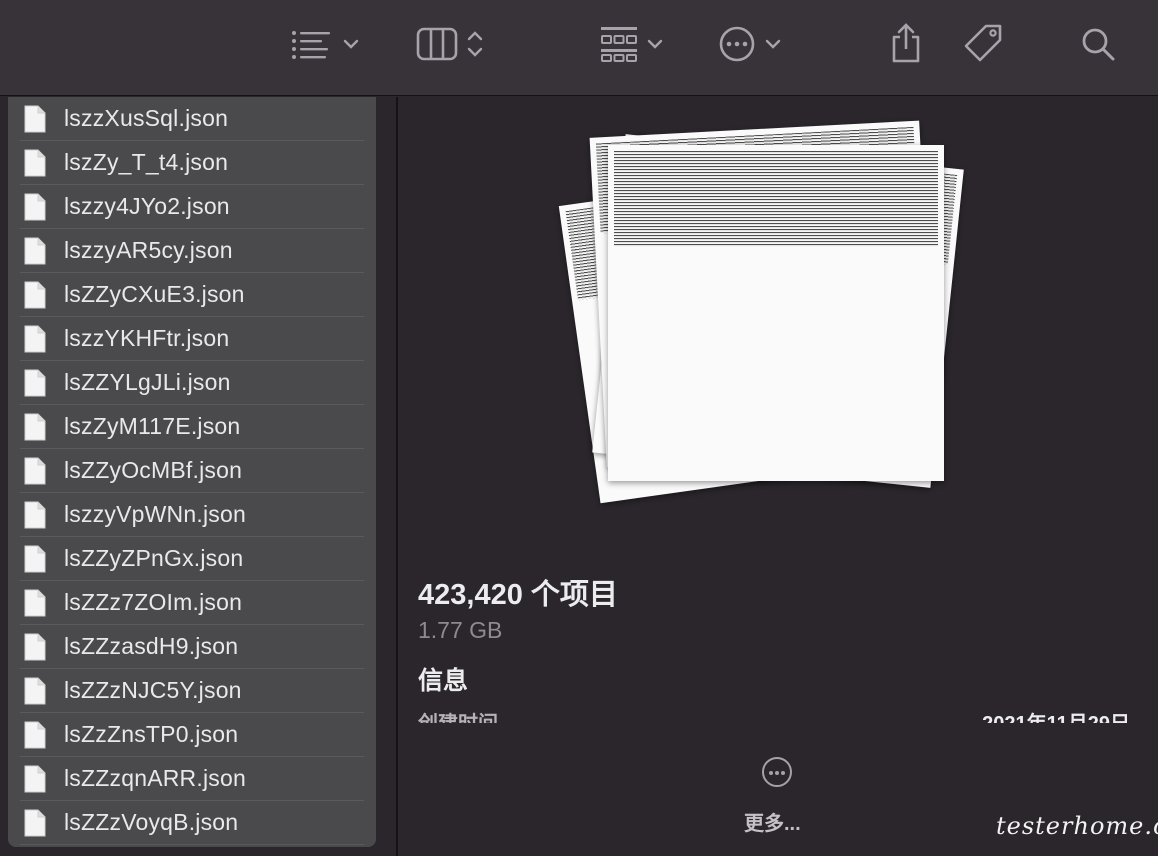  I want to click on more-actions-icon, so click(737, 44).